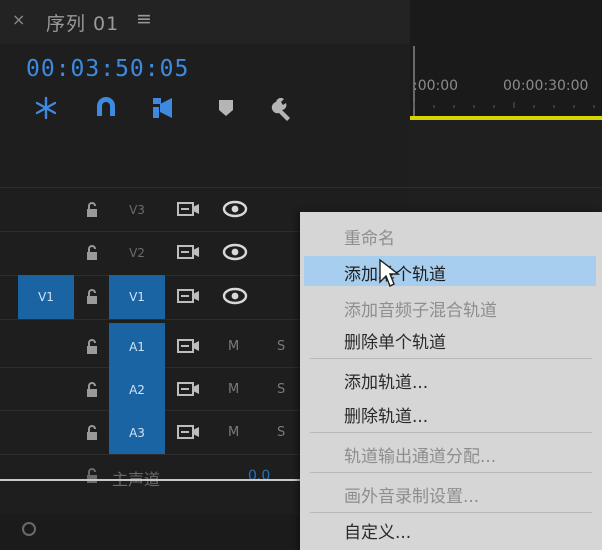  Describe the element at coordinates (18, 19) in the screenshot. I see `close-tab-button: ×` at that location.